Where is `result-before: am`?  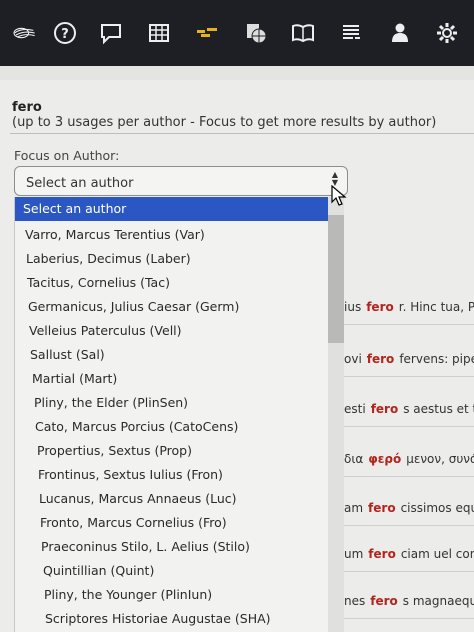
result-before: am is located at coordinates (354, 508).